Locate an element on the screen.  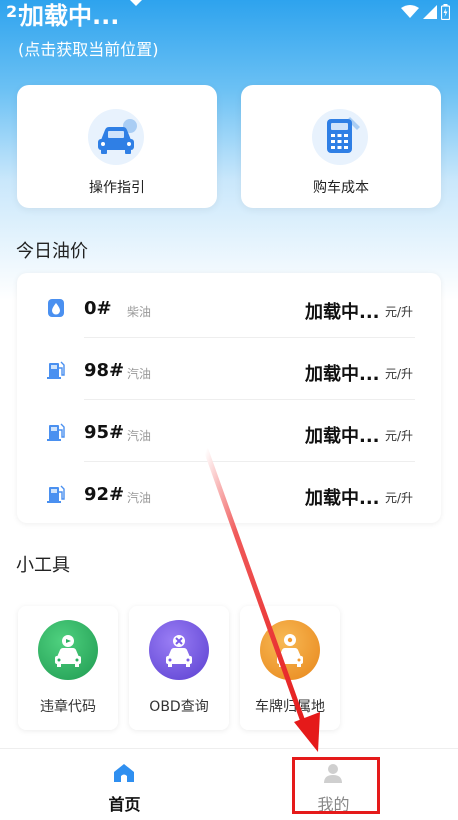
home-icon is located at coordinates (124, 773).